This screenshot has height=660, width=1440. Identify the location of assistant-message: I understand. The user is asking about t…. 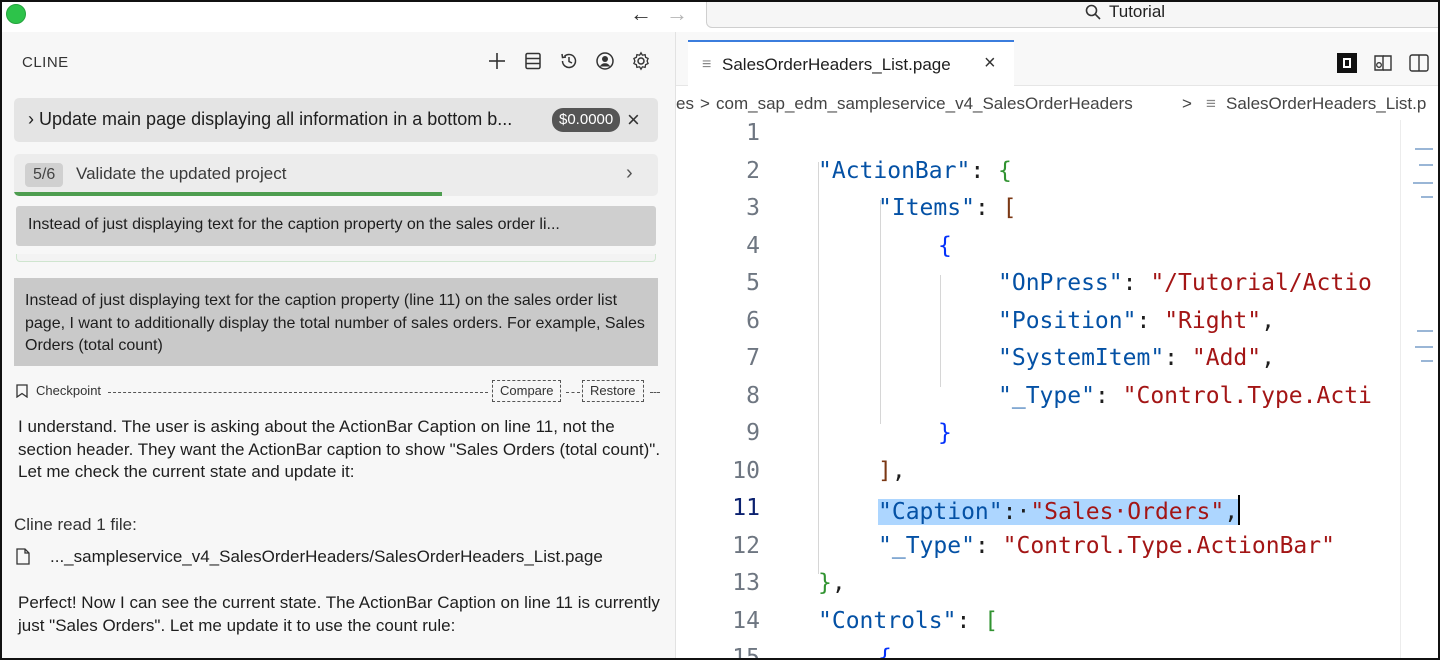
(339, 449).